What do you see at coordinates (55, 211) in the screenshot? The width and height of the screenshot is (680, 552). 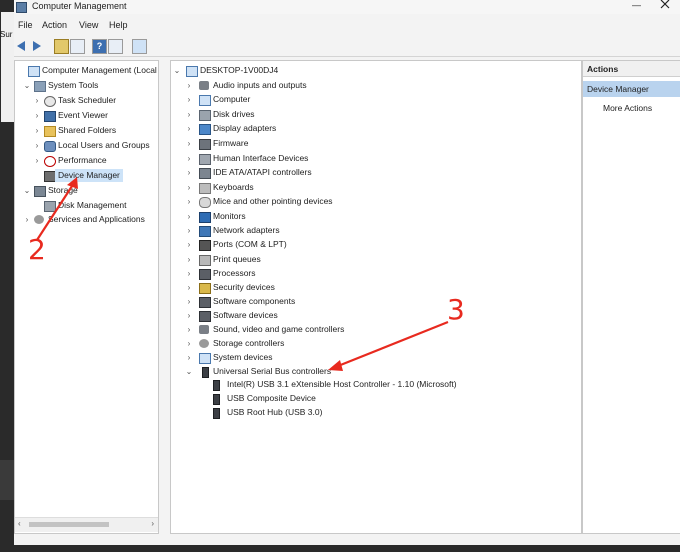 I see `arrow-2-line` at bounding box center [55, 211].